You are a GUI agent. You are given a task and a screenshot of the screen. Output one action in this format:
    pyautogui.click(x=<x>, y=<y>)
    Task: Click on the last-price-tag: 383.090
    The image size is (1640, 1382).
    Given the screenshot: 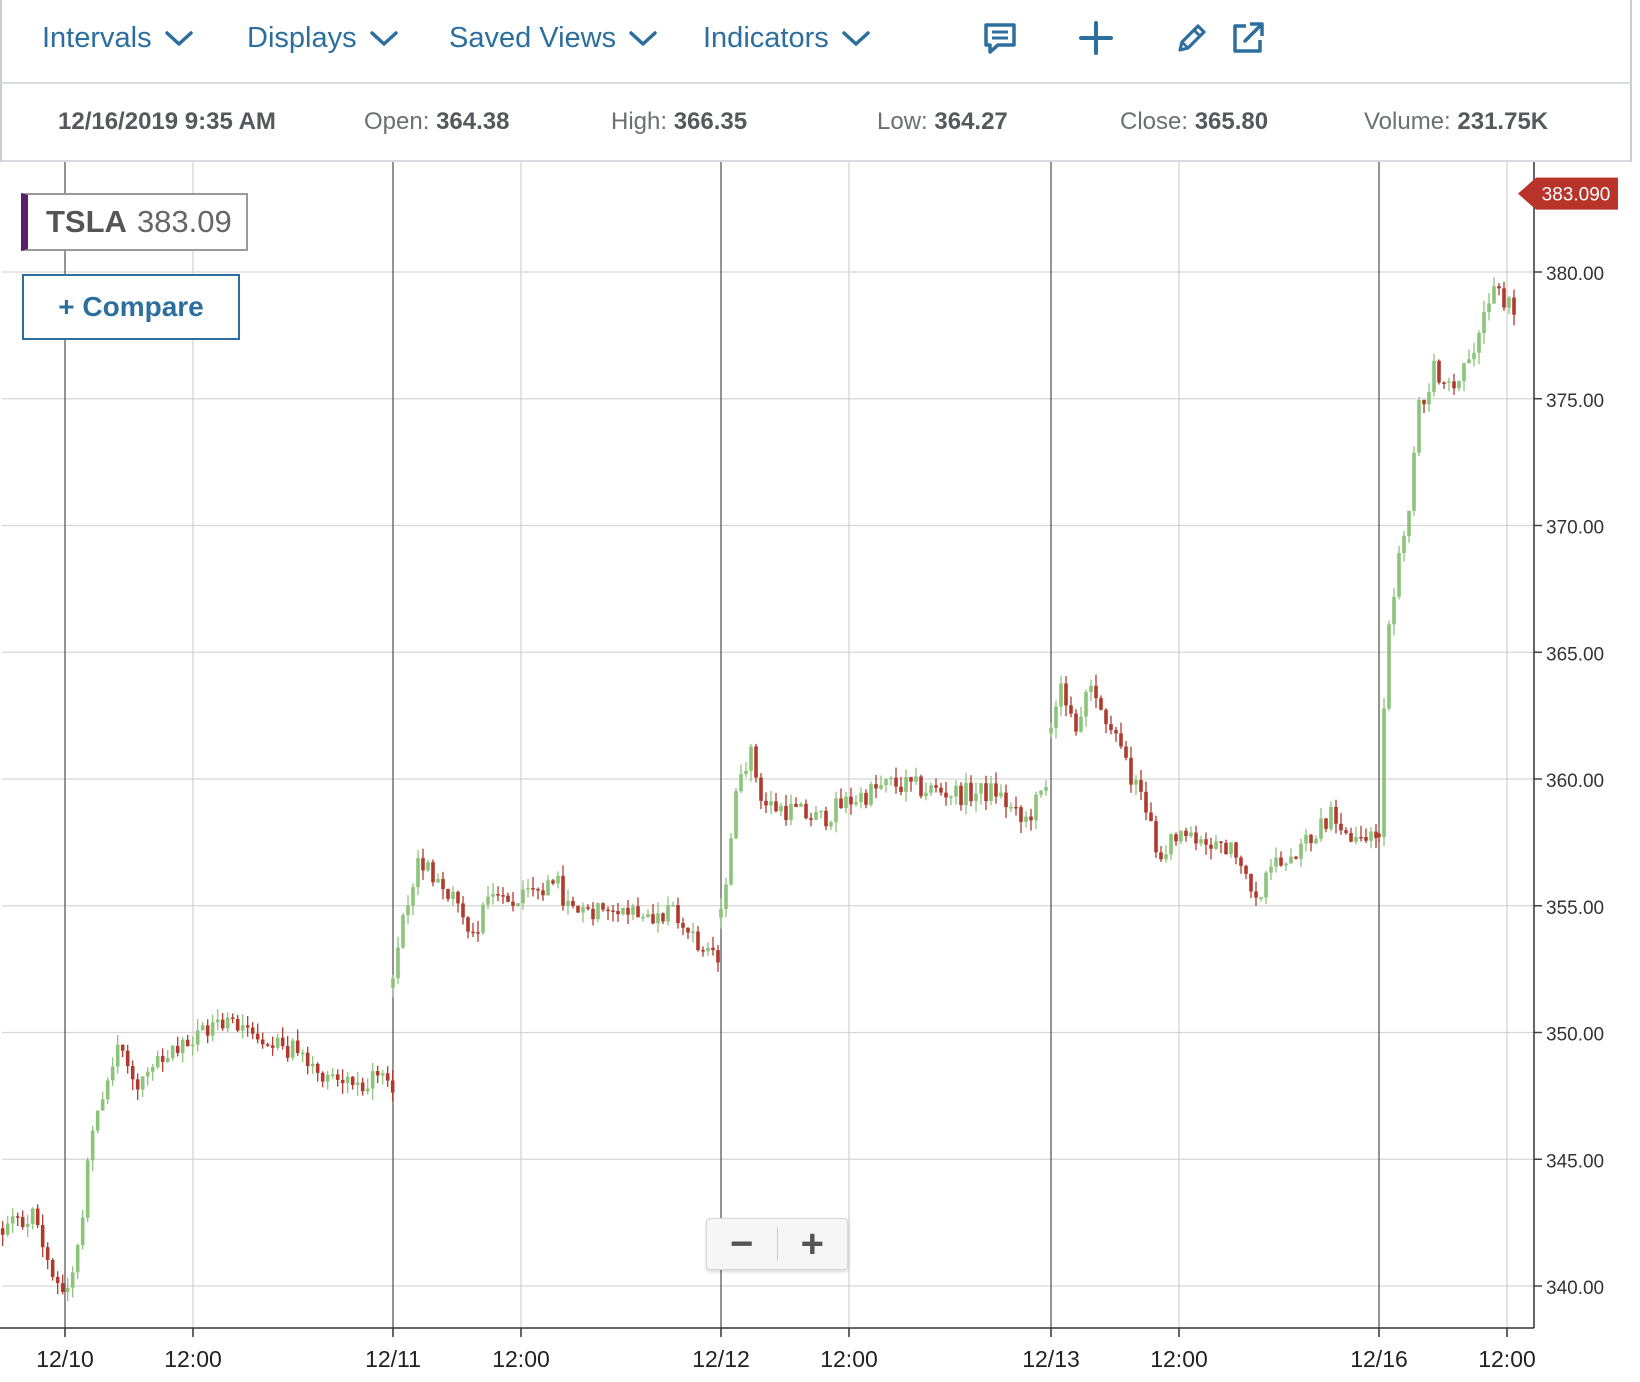 What is the action you would take?
    pyautogui.click(x=1568, y=193)
    